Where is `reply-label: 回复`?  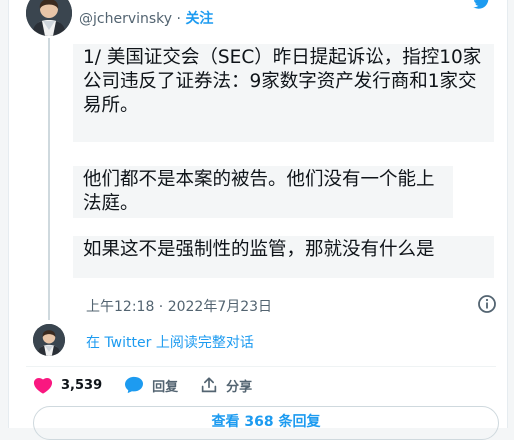 reply-label: 回复 is located at coordinates (165, 387).